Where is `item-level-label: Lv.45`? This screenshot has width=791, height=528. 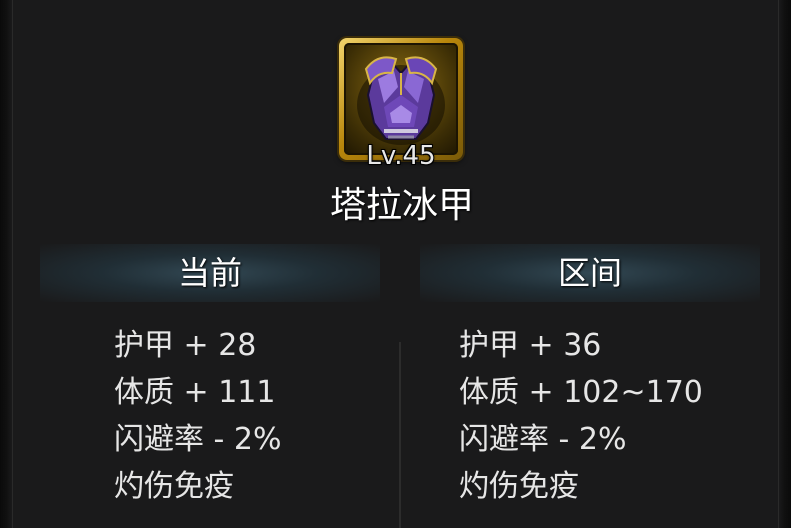 item-level-label: Lv.45 is located at coordinates (401, 156).